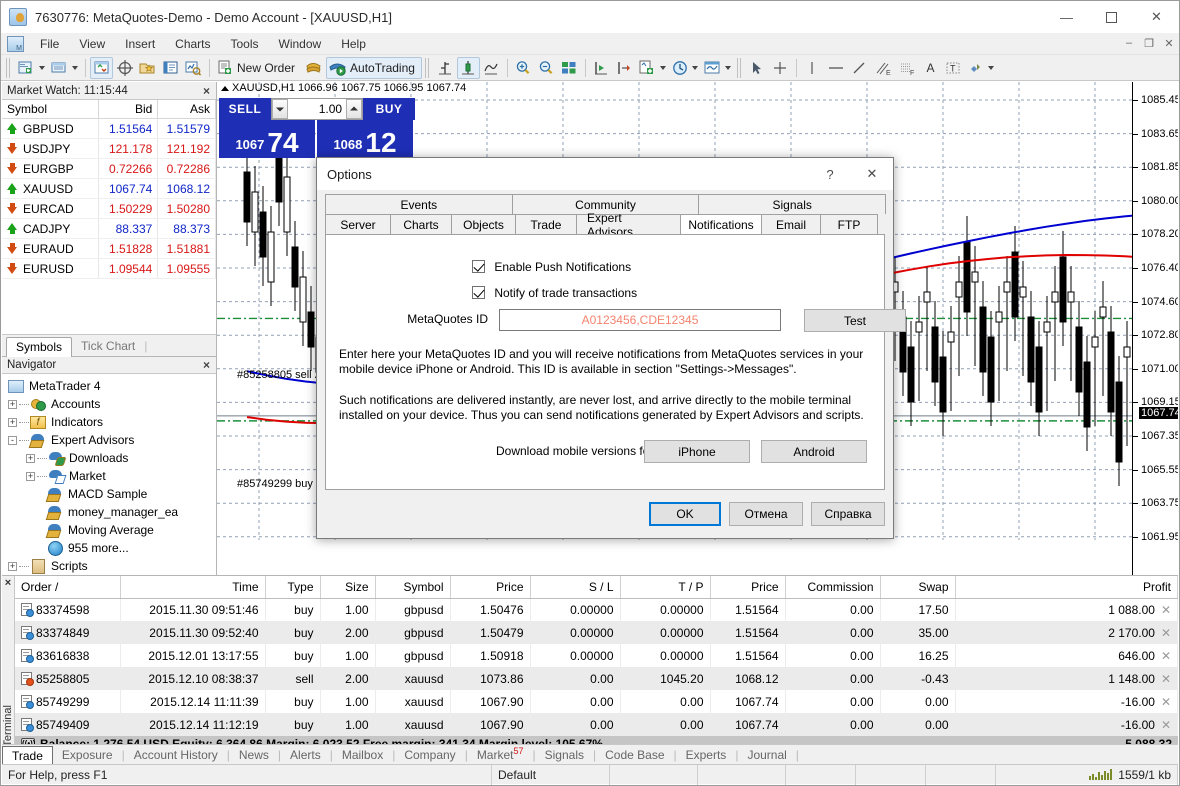 The height and width of the screenshot is (786, 1180). Describe the element at coordinates (358, 224) in the screenshot. I see `dialog-tab-server: Server` at that location.